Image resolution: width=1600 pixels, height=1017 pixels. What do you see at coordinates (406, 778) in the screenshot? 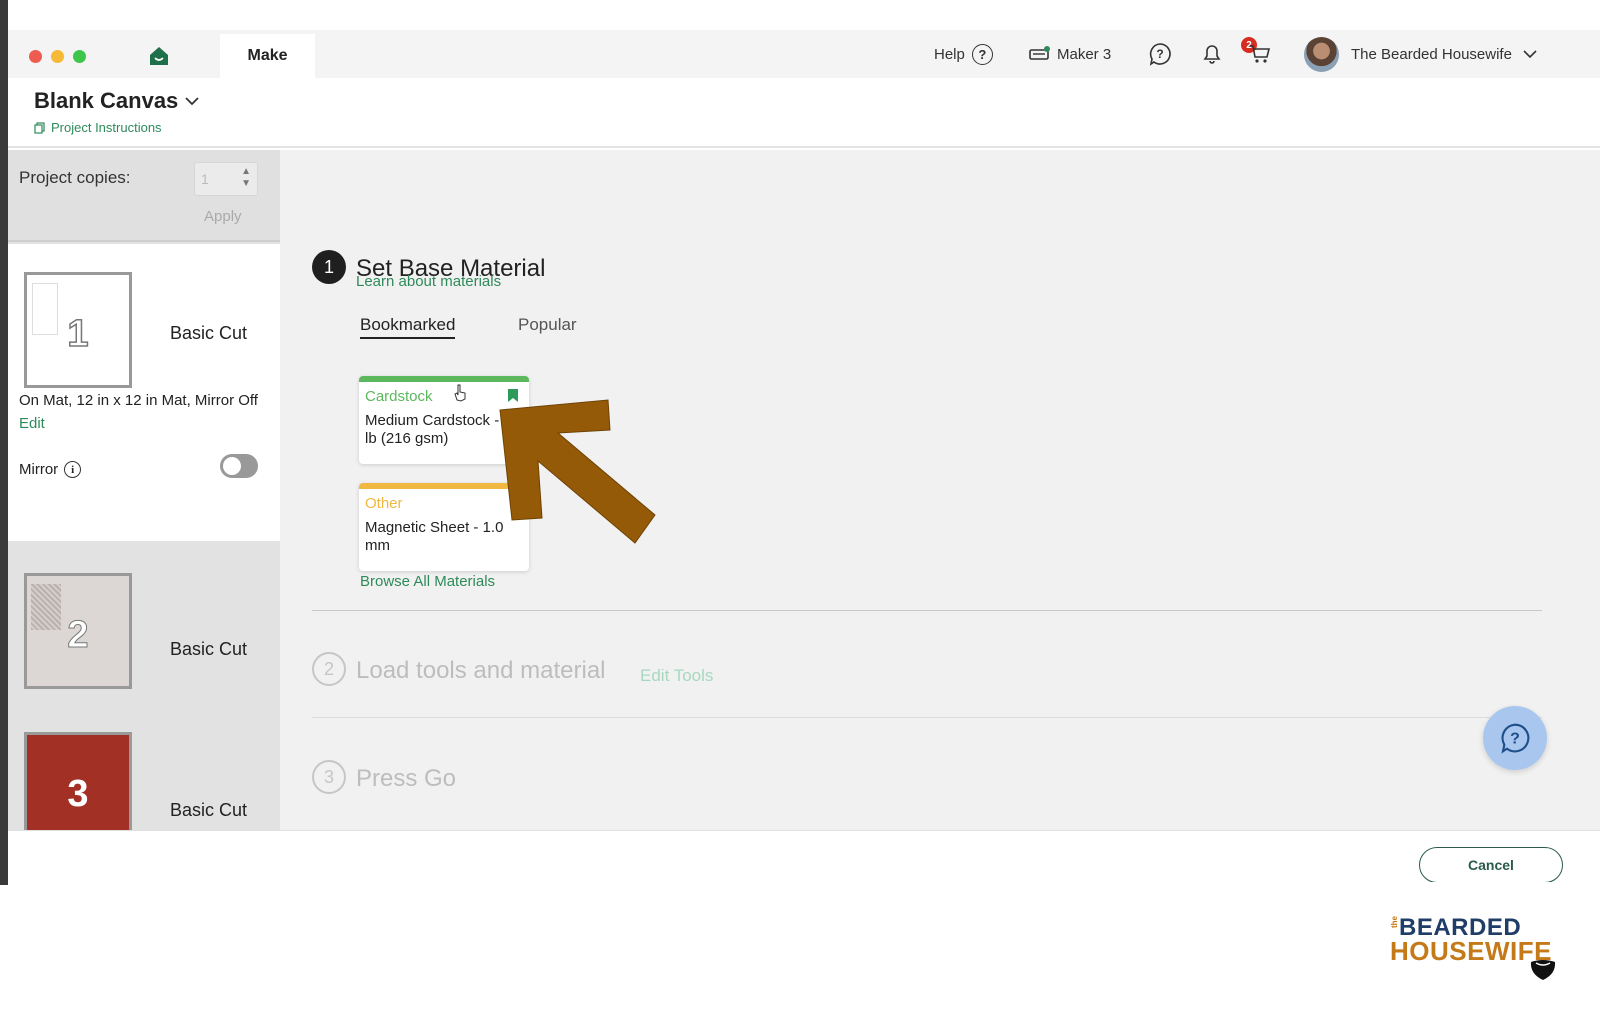
I see `step-title-3: Press Go` at bounding box center [406, 778].